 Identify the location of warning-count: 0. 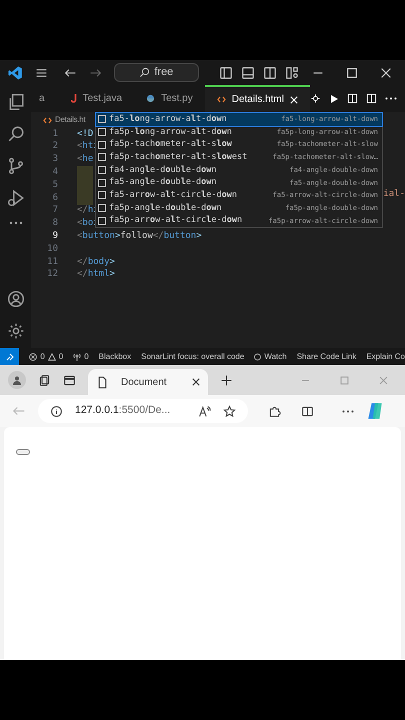
(61, 356).